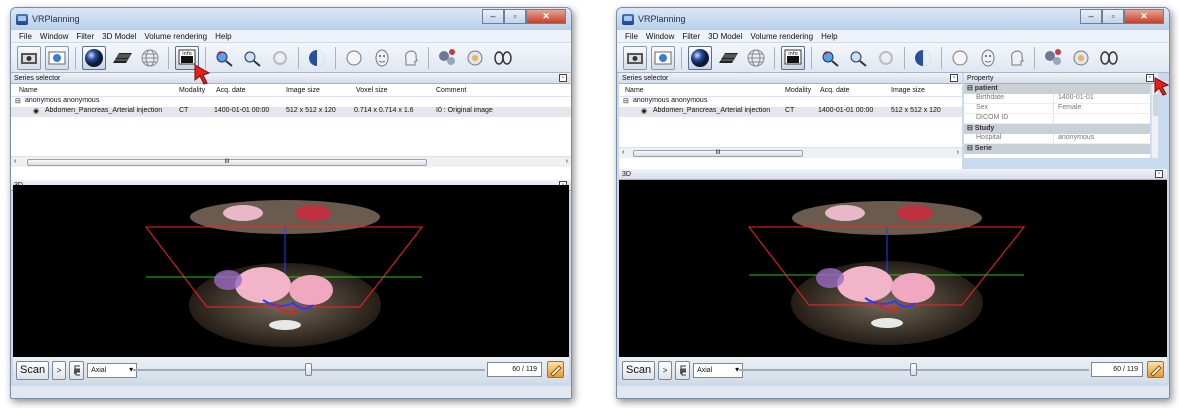  Describe the element at coordinates (317, 58) in the screenshot. I see `contrast-button` at that location.